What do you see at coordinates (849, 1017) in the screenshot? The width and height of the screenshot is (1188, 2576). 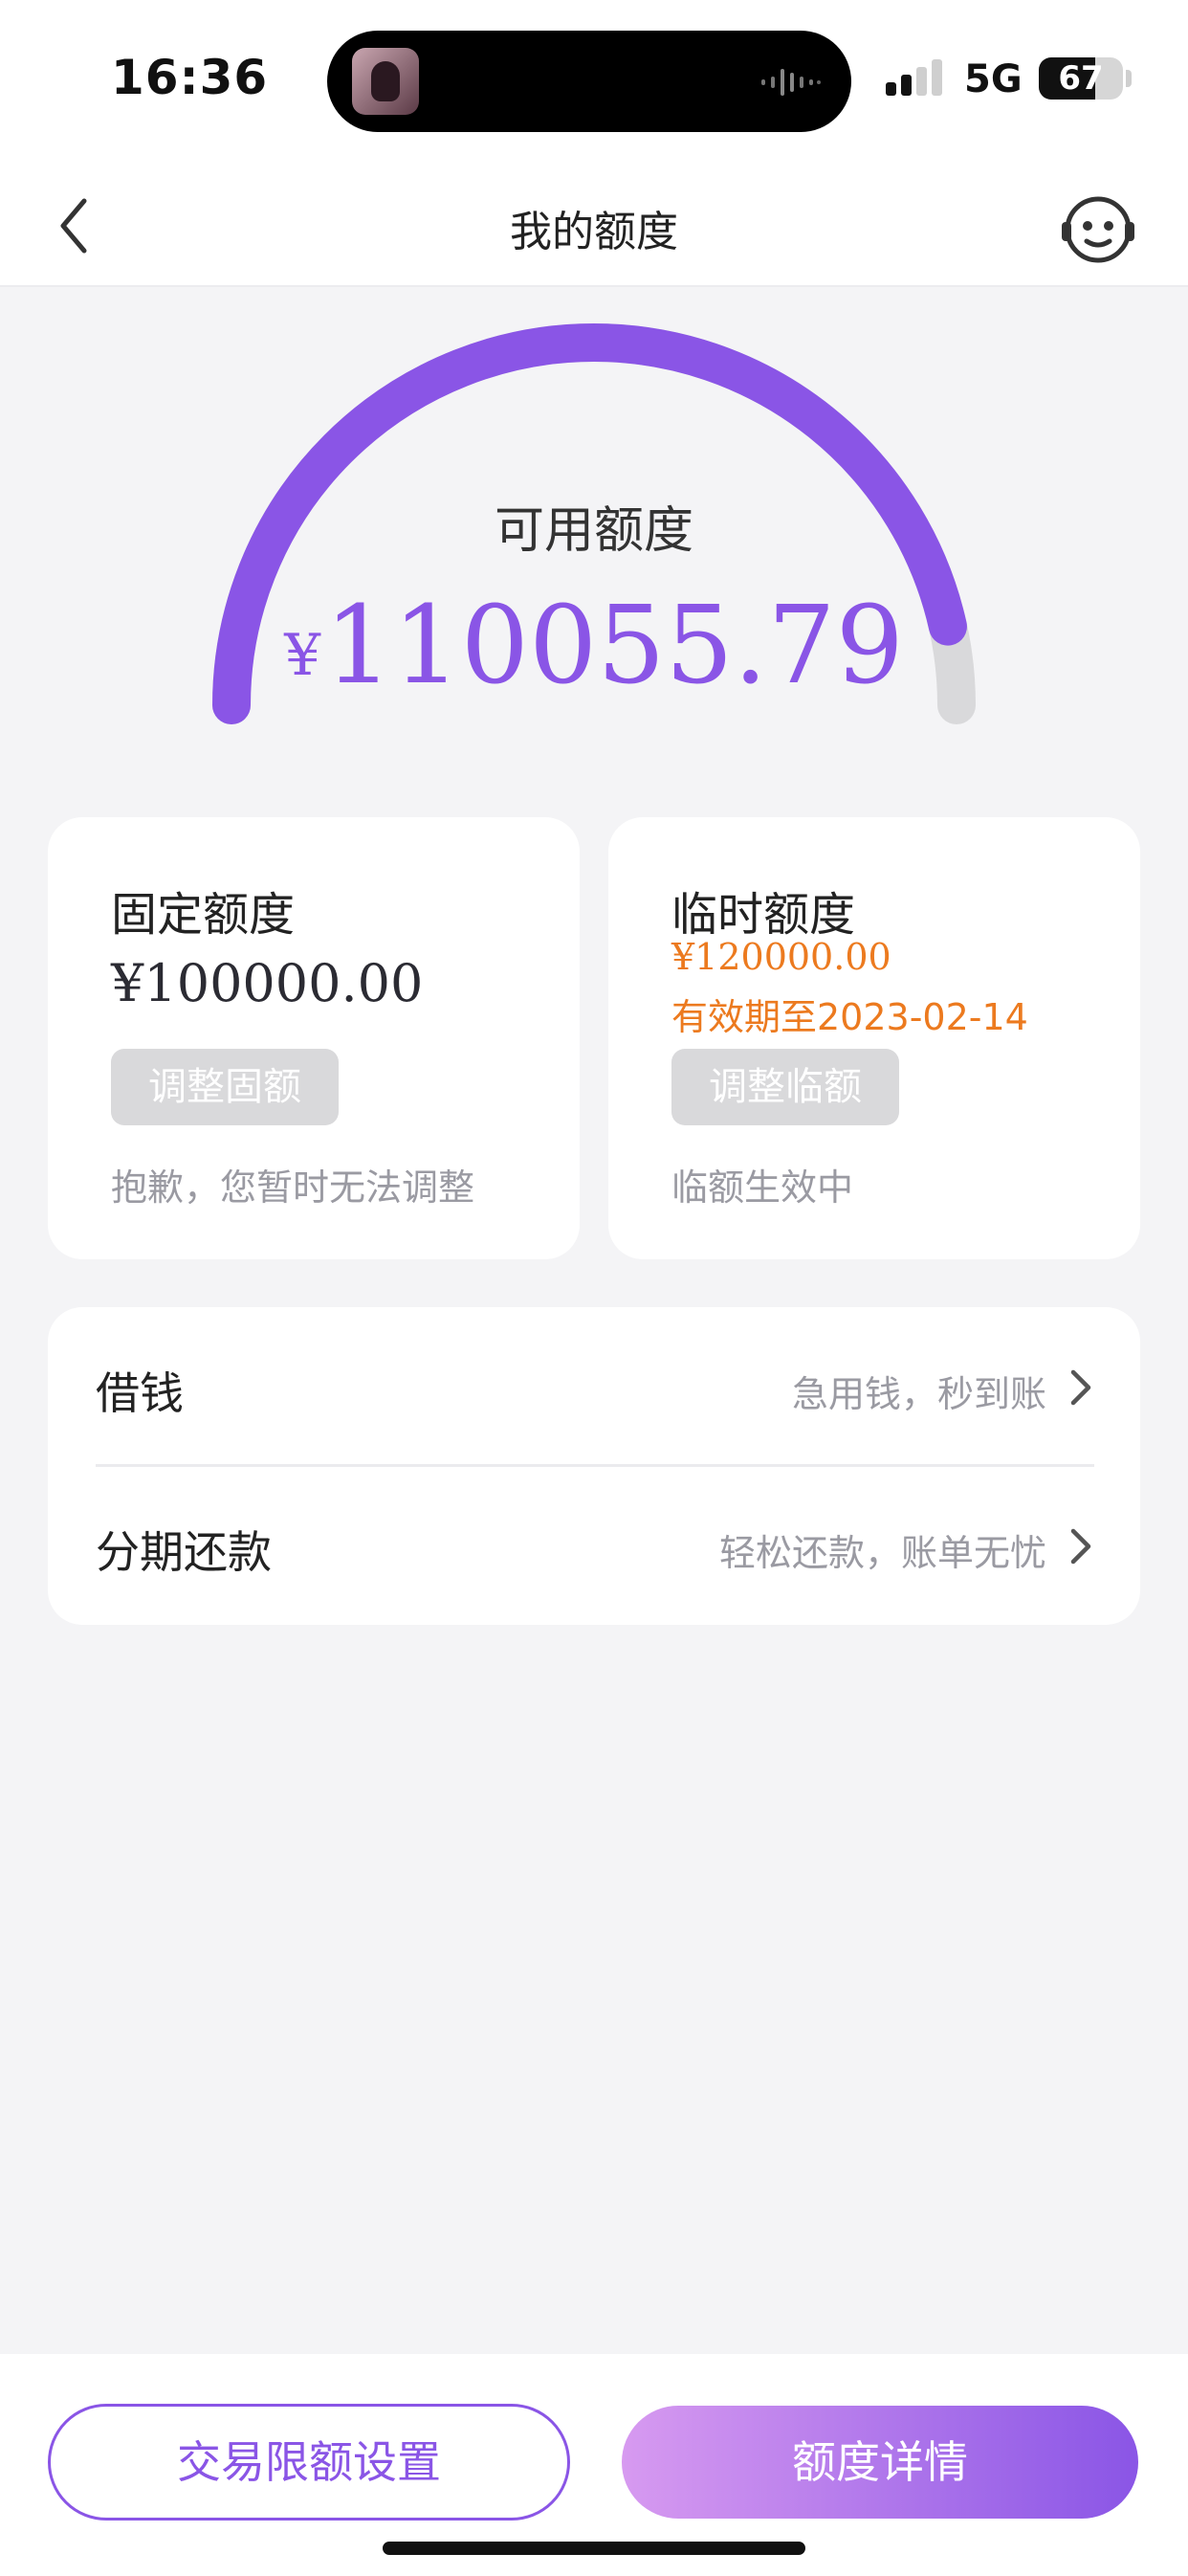 I see `temporary-credit-validity: 有效期至2023-02-14` at bounding box center [849, 1017].